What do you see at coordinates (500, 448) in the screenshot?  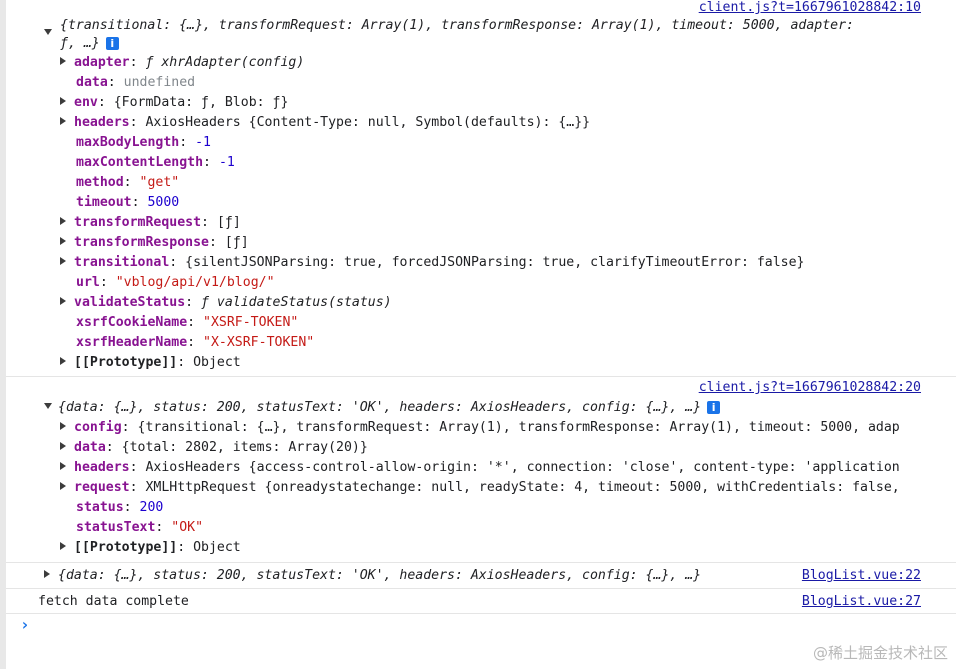 I see `property-row: data: {total: 2802, items: Array(20)}` at bounding box center [500, 448].